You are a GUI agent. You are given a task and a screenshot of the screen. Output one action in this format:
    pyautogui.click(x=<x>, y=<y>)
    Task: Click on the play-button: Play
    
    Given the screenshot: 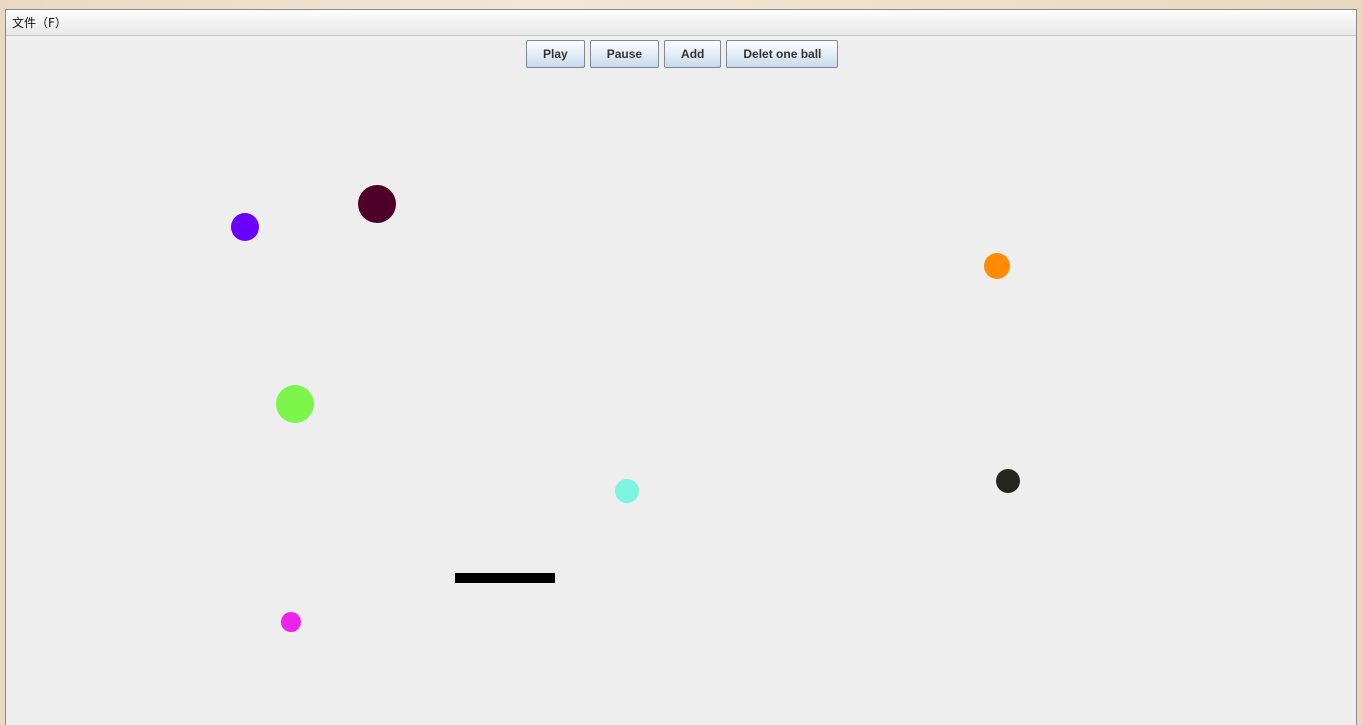 What is the action you would take?
    pyautogui.click(x=555, y=54)
    